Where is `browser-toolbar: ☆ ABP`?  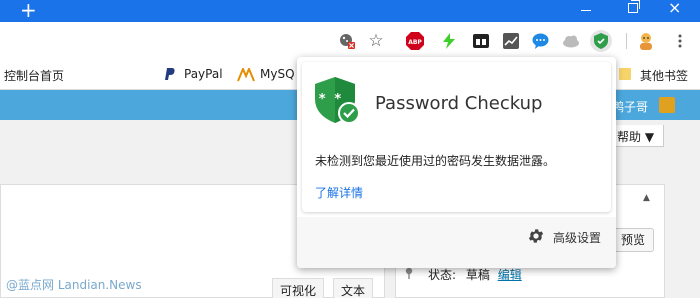 browser-toolbar: ☆ ABP is located at coordinates (350, 41).